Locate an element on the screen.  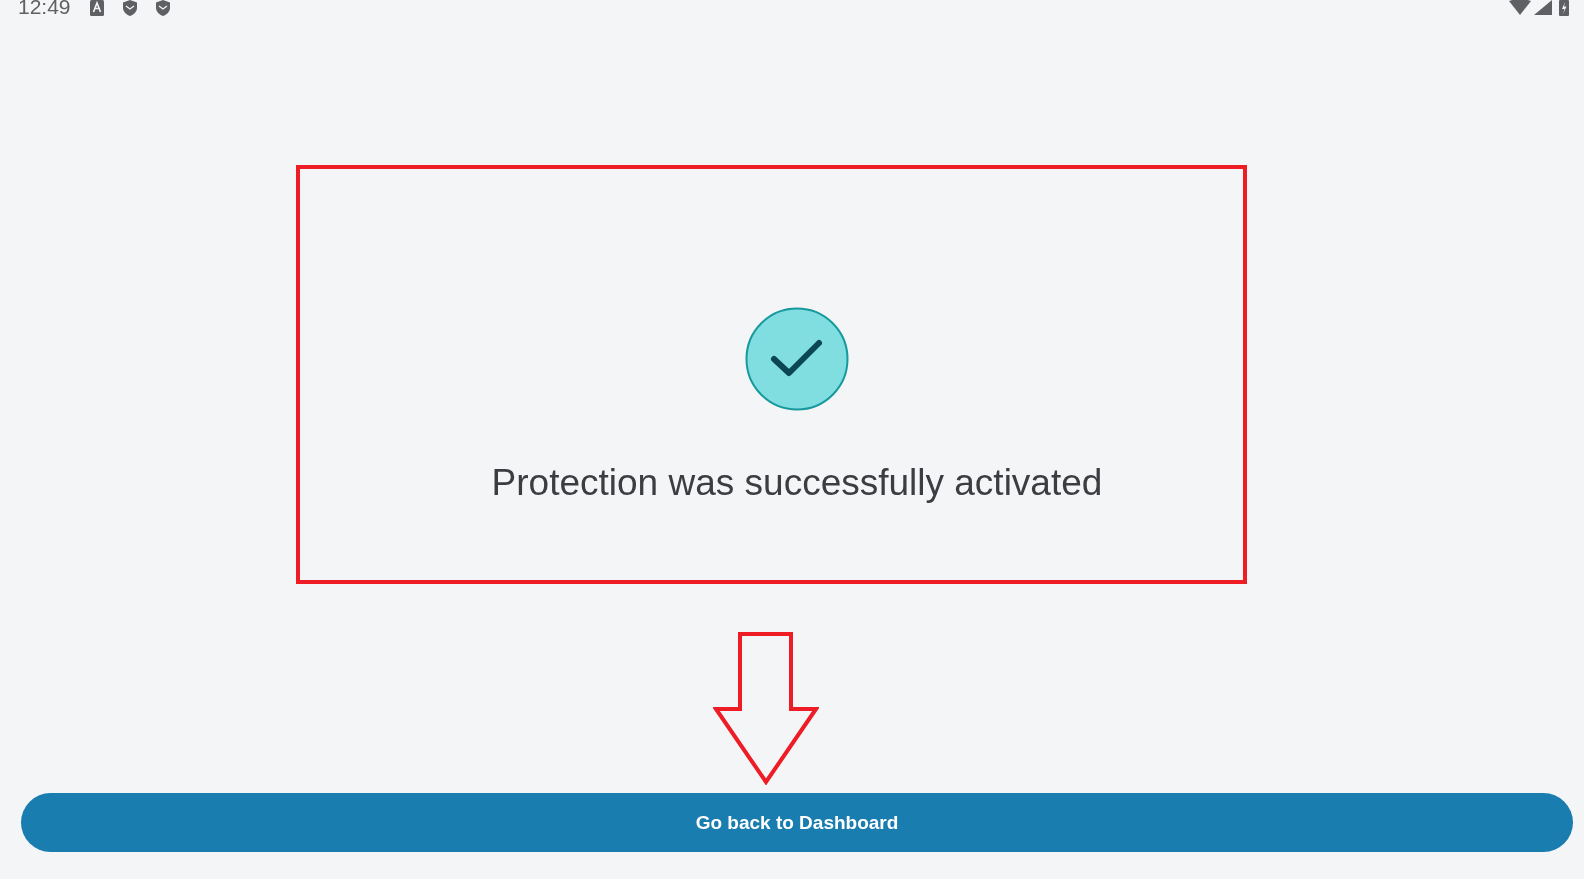
status-time: 12:49 is located at coordinates (44, 8).